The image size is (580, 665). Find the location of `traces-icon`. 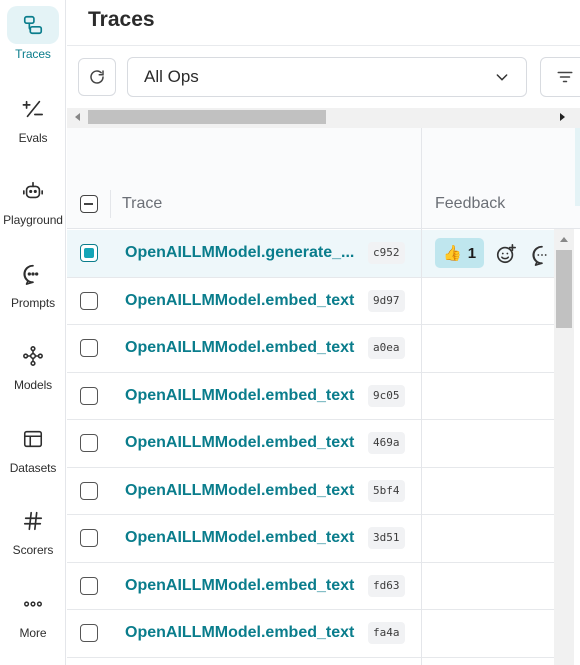

traces-icon is located at coordinates (33, 25).